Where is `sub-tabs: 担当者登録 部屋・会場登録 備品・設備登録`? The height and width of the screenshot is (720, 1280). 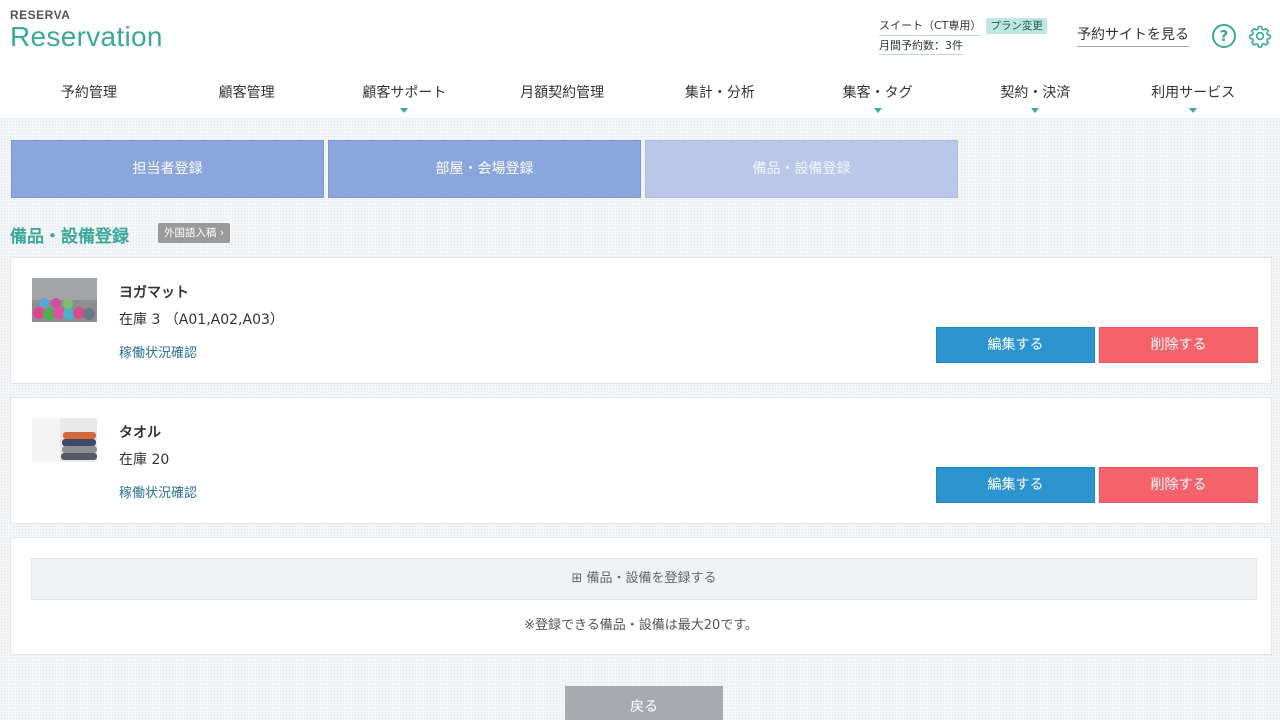 sub-tabs: 担当者登録 部屋・会場登録 備品・設備登録 is located at coordinates (484, 169).